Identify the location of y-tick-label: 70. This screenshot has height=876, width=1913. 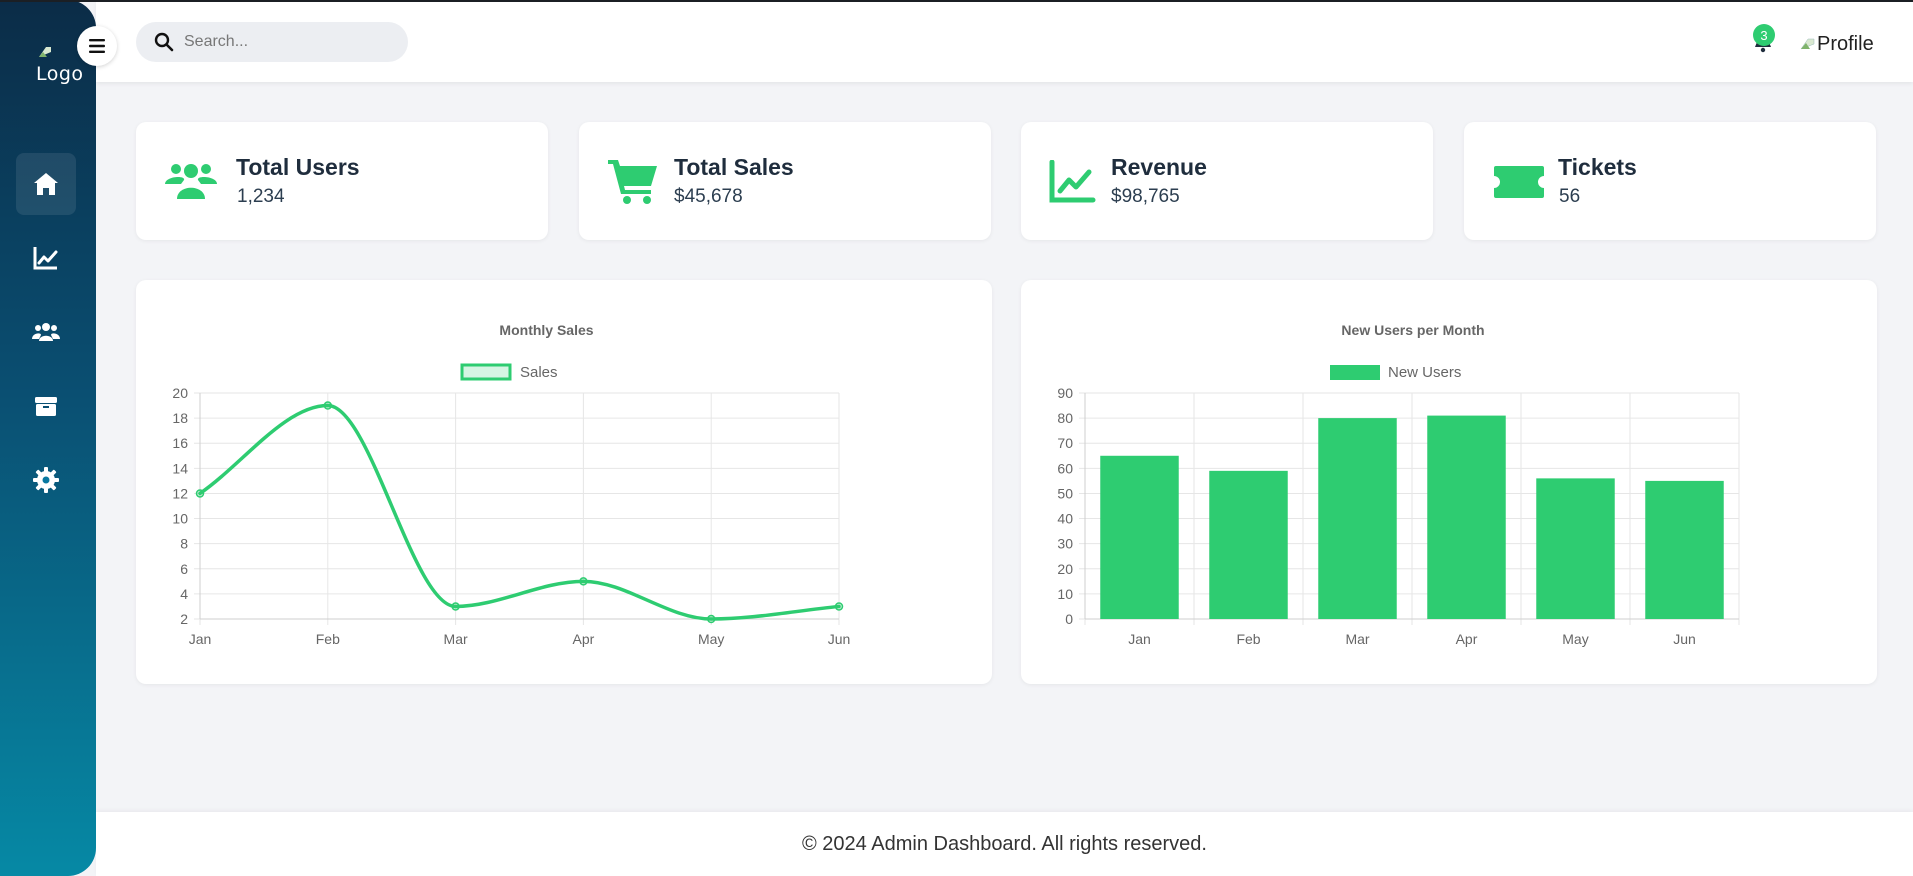
(1065, 443).